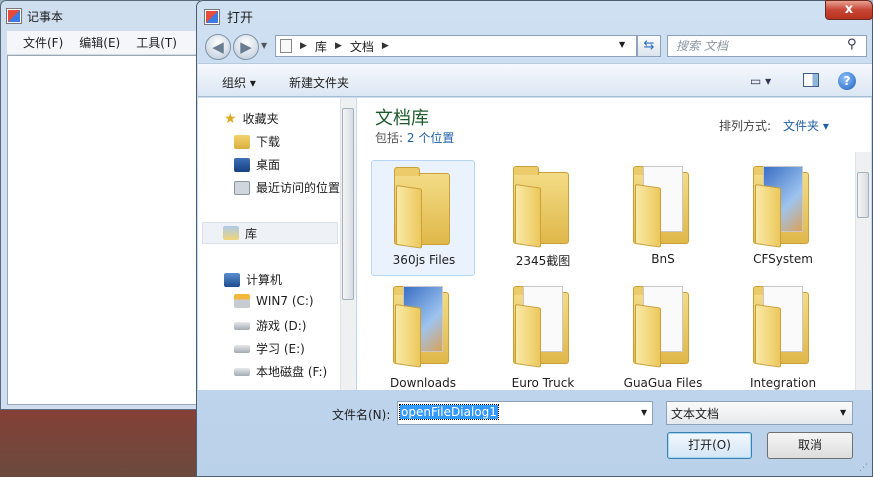 Image resolution: width=873 pixels, height=477 pixels. Describe the element at coordinates (319, 82) in the screenshot. I see `new-folder-button: 新建文件夹` at that location.